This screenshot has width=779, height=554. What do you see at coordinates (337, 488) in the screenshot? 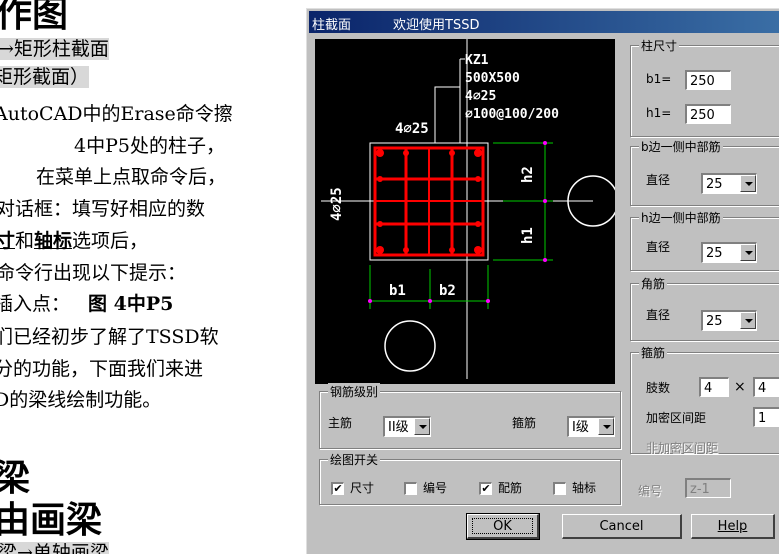
I see `dim-checkbox: ✔` at bounding box center [337, 488].